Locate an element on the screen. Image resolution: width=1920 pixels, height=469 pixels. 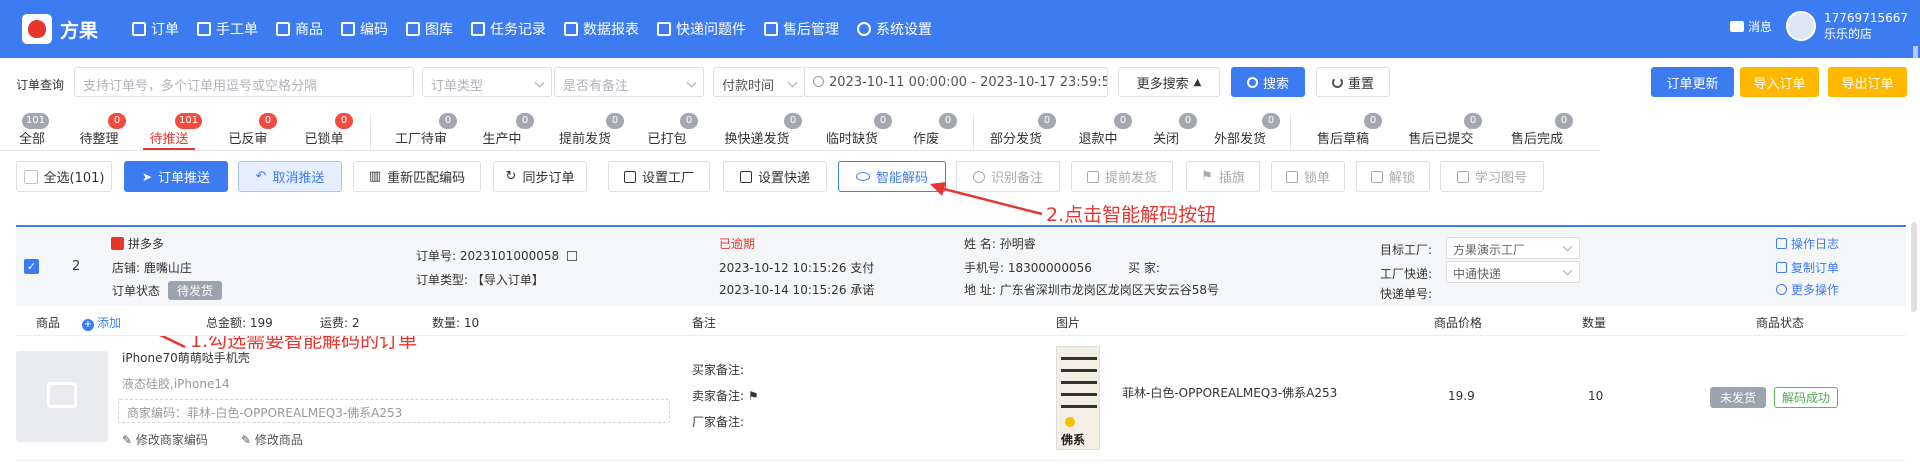
image-text-line is located at coordinates (1079, 382).